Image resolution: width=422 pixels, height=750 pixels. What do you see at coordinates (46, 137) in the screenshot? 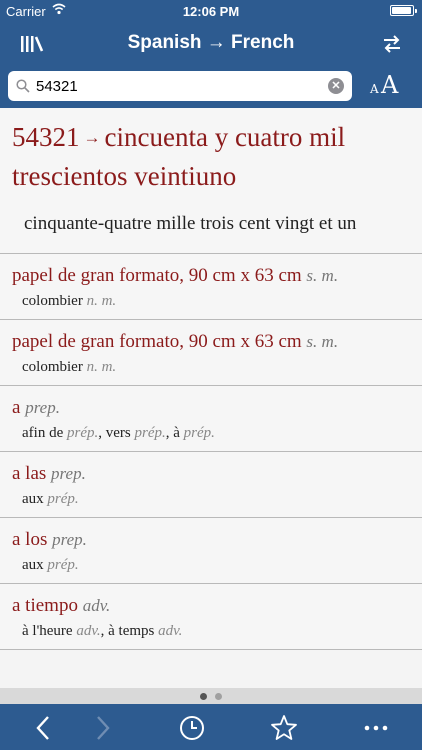
I see `main-headword: 54321` at bounding box center [46, 137].